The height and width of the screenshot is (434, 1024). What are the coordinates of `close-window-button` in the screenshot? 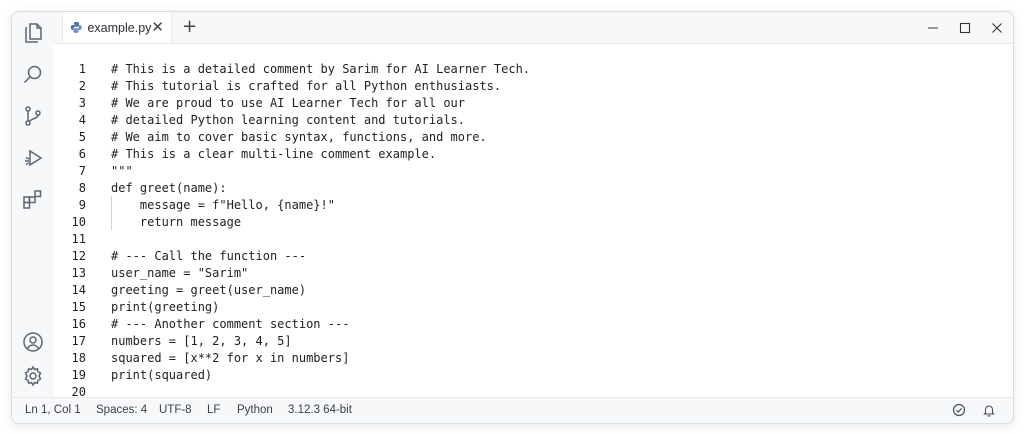 It's located at (997, 27).